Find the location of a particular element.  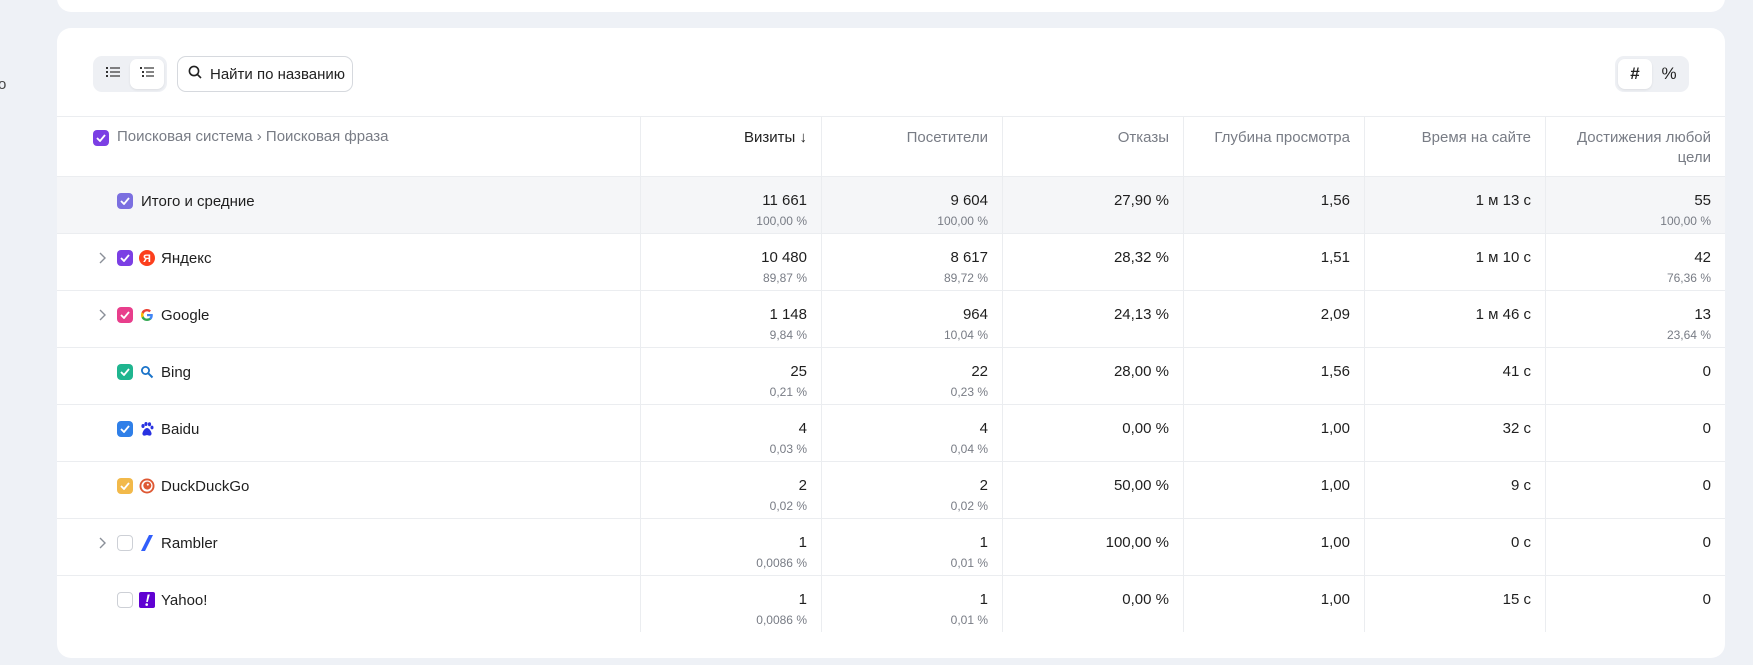

visits-value: 10 480 is located at coordinates (784, 257).